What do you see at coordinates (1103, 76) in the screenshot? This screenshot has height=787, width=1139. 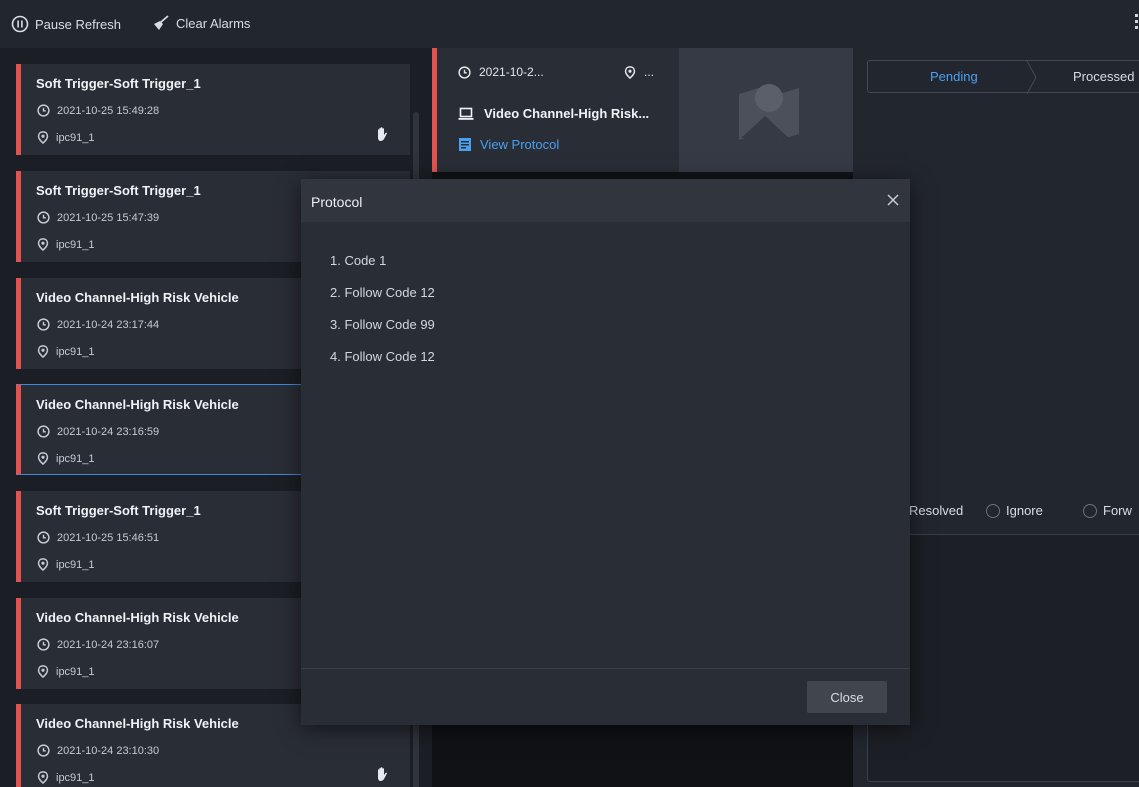 I see `tab-processed: Processed` at bounding box center [1103, 76].